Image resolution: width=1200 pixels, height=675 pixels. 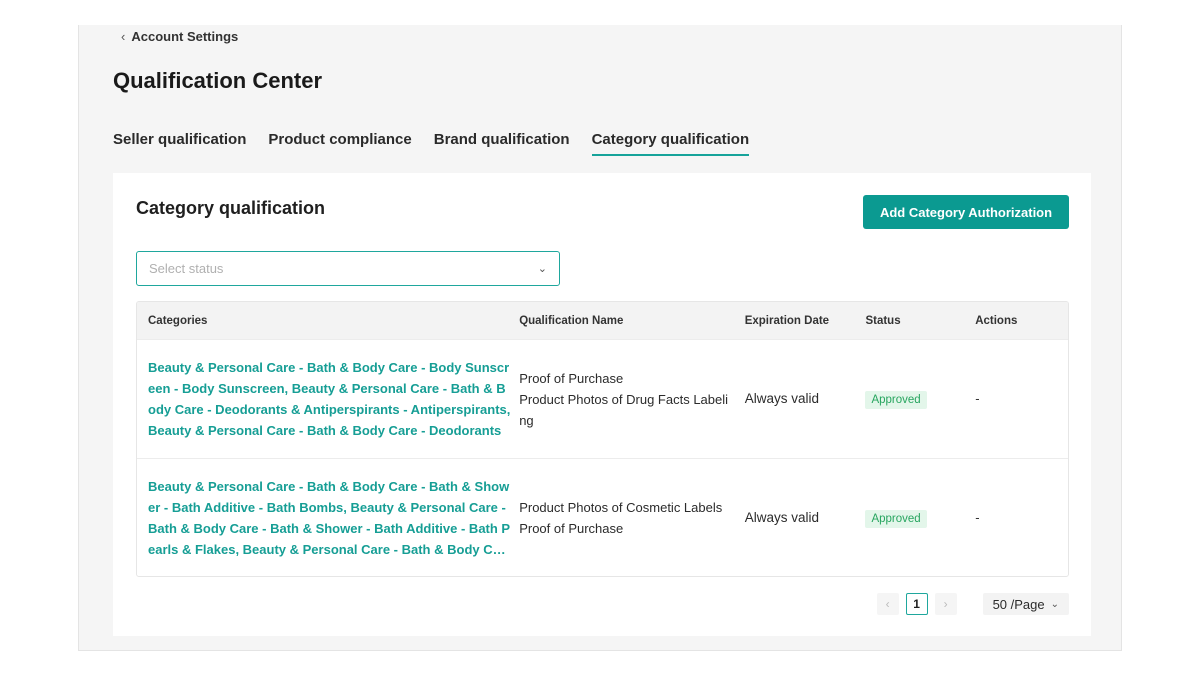 What do you see at coordinates (571, 320) in the screenshot?
I see `column-header-qualification-name: Qualification Name` at bounding box center [571, 320].